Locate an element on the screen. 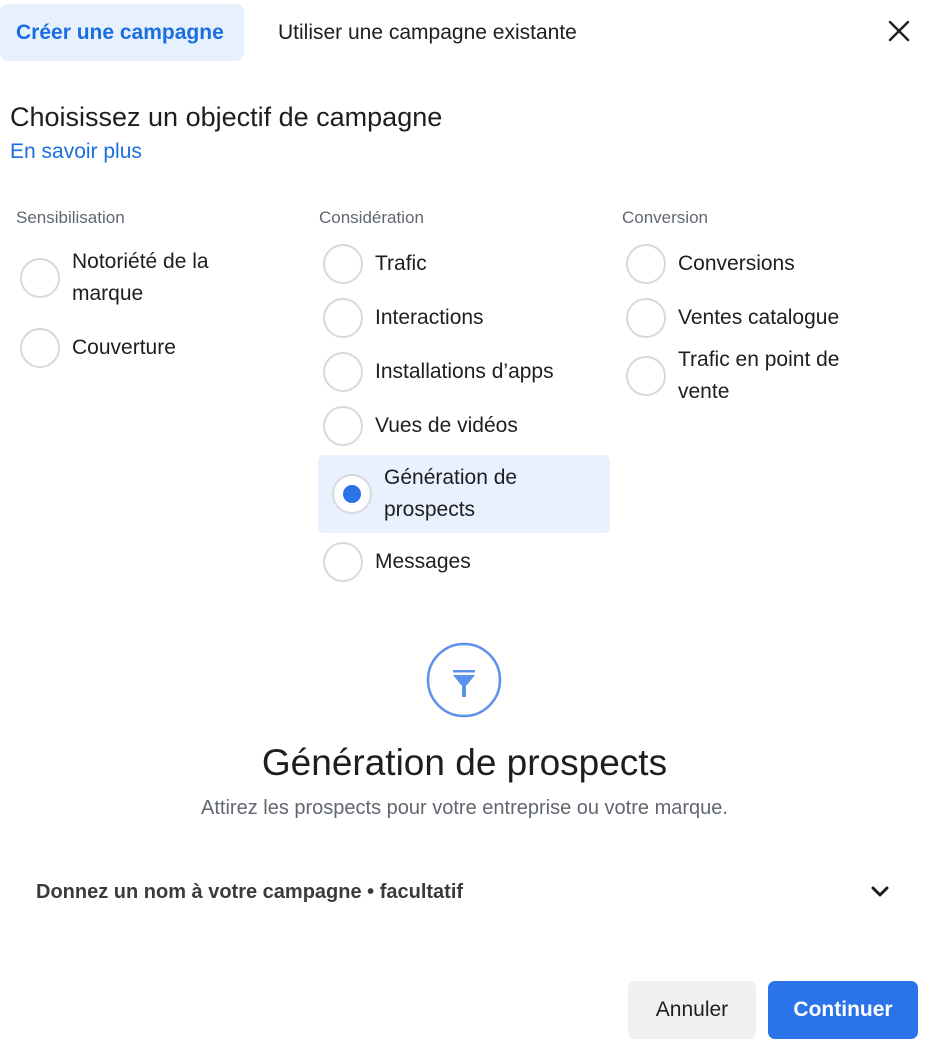 This screenshot has height=1045, width=929. option-traffic: Trafic is located at coordinates (461, 264).